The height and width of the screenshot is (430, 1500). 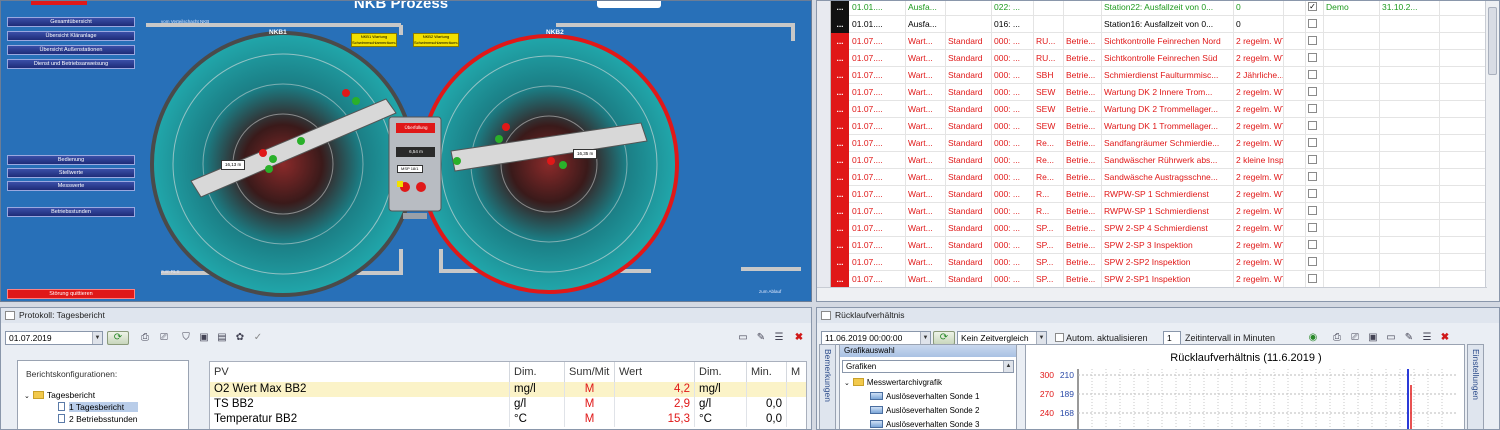 I want to click on chevron-down-icon: ▲, so click(x=1008, y=366).